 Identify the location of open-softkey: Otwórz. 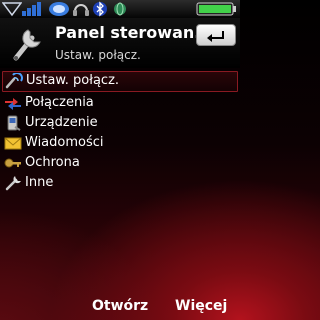
(120, 306).